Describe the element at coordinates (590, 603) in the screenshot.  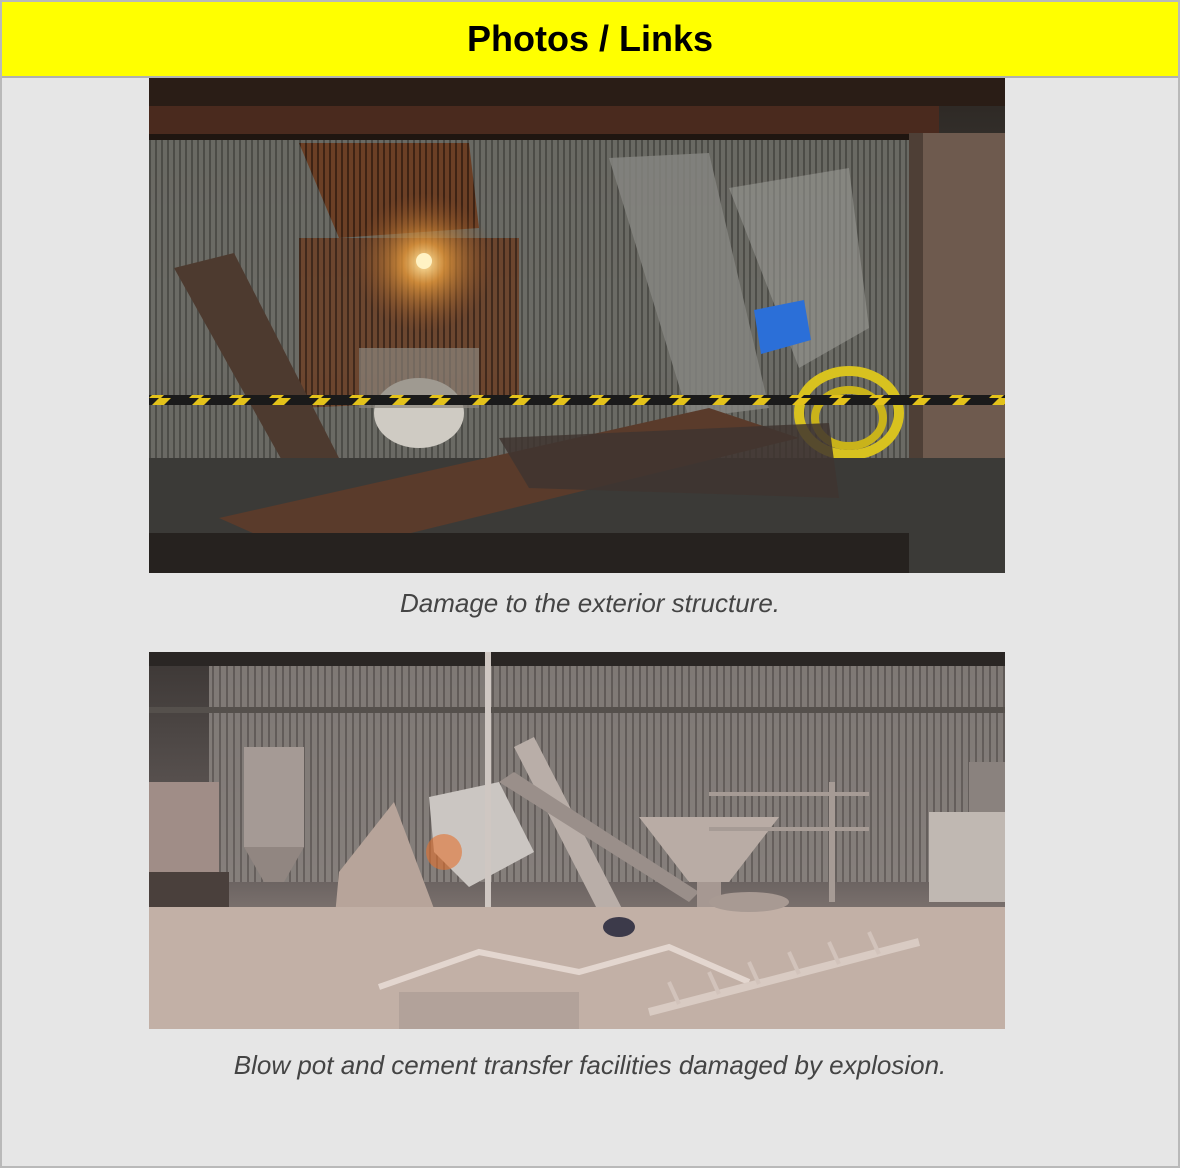
I see `photo-caption: Damage to the exterior structure.` at that location.